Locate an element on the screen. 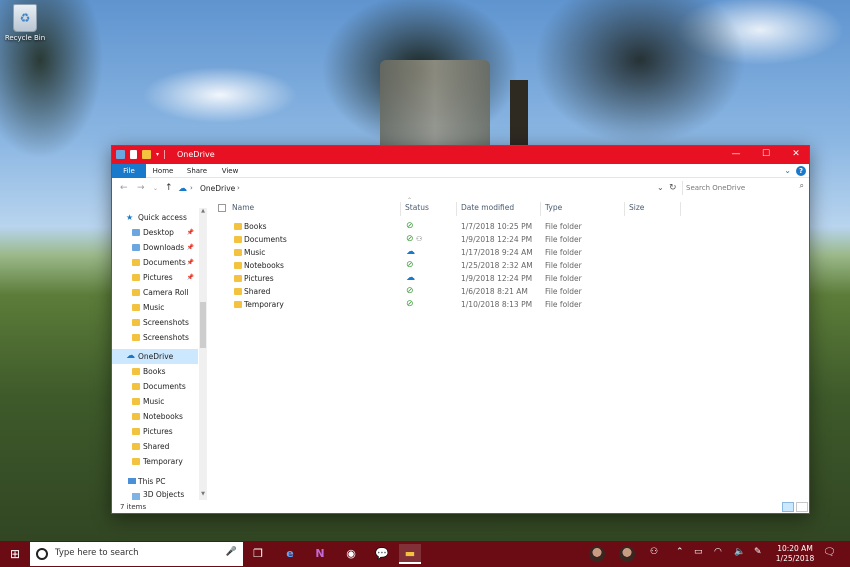  minimize-button: — is located at coordinates (736, 155).